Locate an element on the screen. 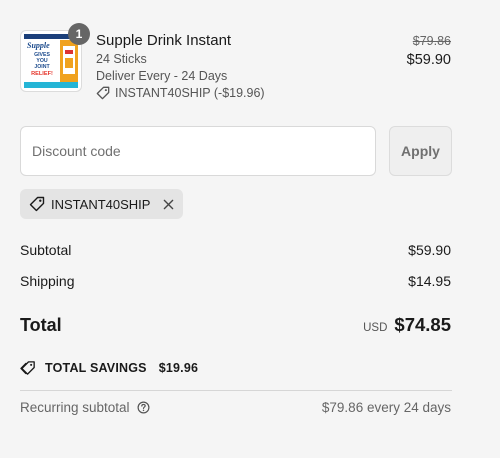 The image size is (500, 458). total-savings: TOTAL SAVINGS $19.96 is located at coordinates (109, 368).